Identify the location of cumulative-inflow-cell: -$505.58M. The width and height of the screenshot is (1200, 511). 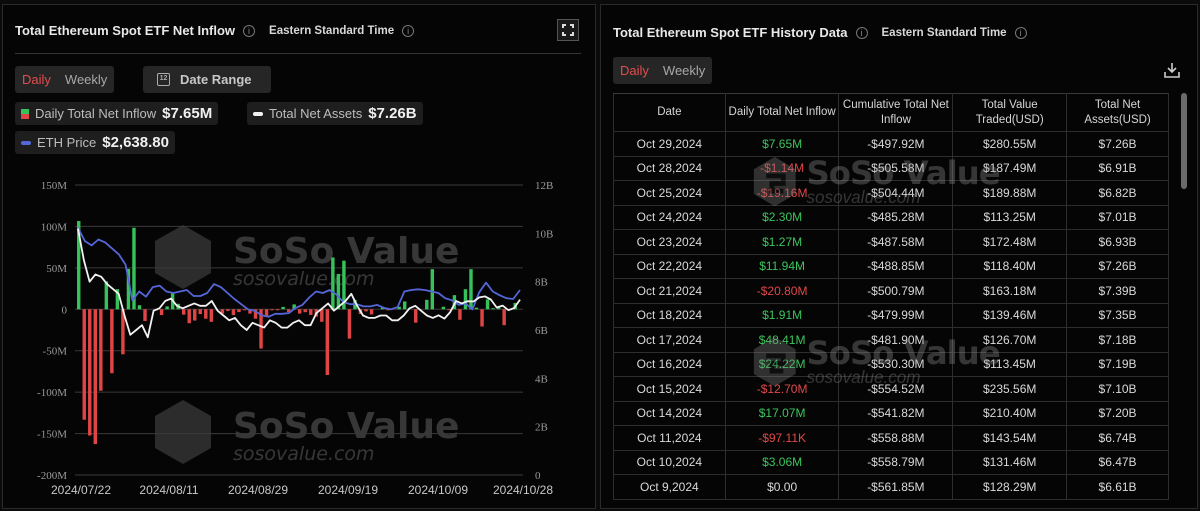
(896, 168).